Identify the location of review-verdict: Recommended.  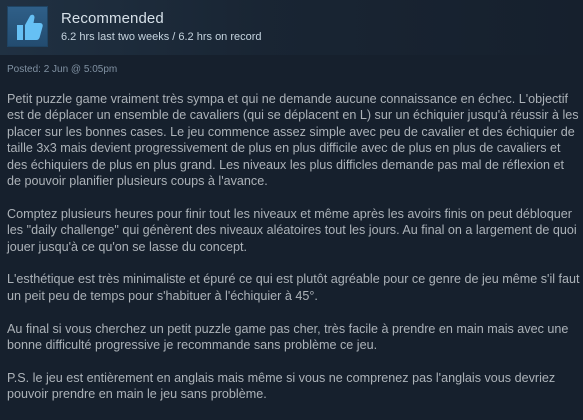
(112, 18).